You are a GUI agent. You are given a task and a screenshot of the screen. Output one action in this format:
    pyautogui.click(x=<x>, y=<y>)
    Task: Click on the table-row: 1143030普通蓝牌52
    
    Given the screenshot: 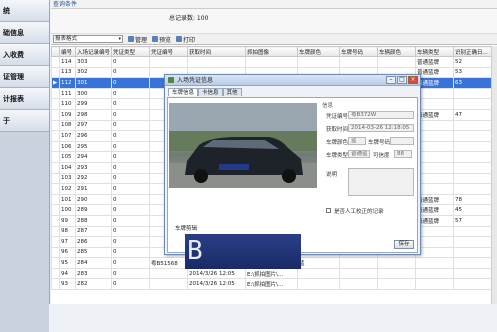 What is the action you would take?
    pyautogui.click(x=274, y=62)
    